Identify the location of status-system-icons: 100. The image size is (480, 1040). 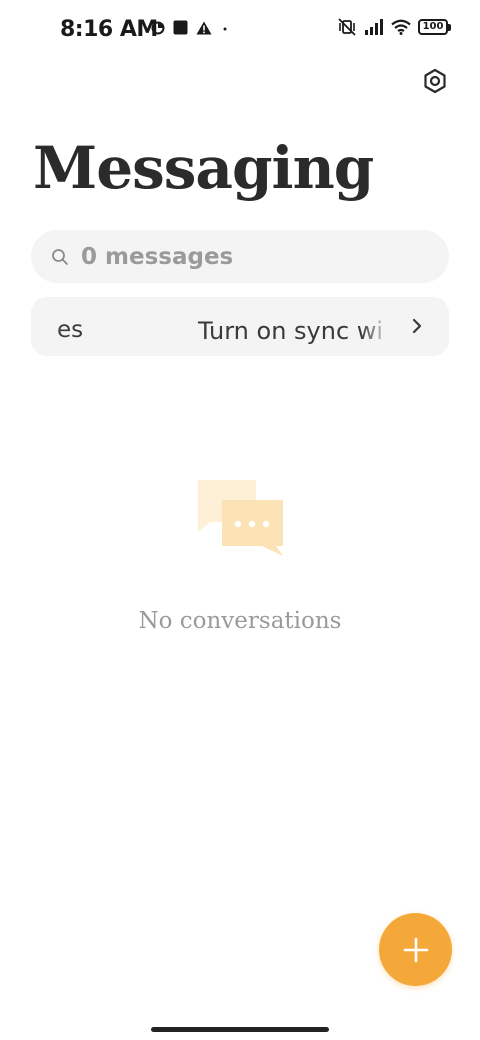
(394, 27).